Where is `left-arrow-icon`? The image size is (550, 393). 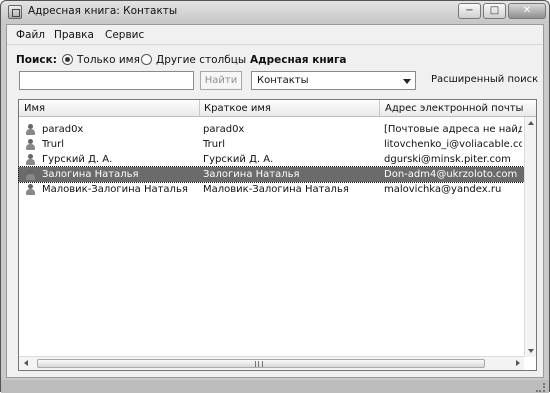
left-arrow-icon is located at coordinates (26, 363).